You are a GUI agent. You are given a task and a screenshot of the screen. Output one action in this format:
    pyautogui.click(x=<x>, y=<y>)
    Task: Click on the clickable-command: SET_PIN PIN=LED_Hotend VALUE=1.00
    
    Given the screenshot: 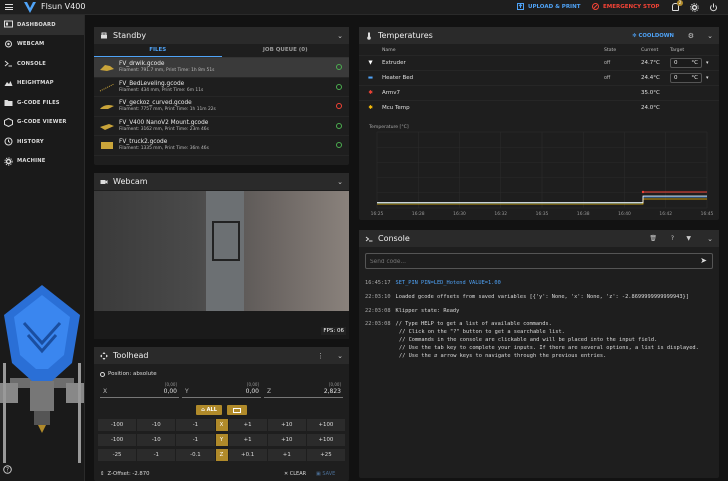 What is the action you would take?
    pyautogui.click(x=448, y=283)
    